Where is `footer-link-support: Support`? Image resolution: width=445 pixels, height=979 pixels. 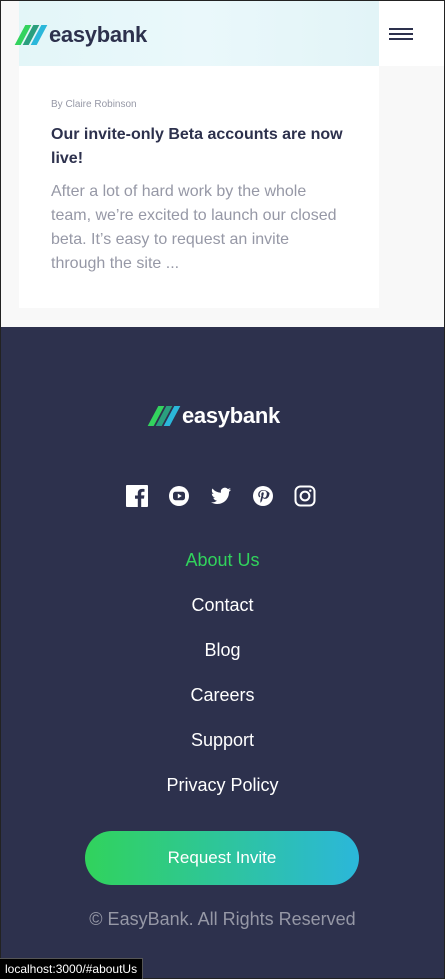
footer-link-support: Support is located at coordinates (222, 740).